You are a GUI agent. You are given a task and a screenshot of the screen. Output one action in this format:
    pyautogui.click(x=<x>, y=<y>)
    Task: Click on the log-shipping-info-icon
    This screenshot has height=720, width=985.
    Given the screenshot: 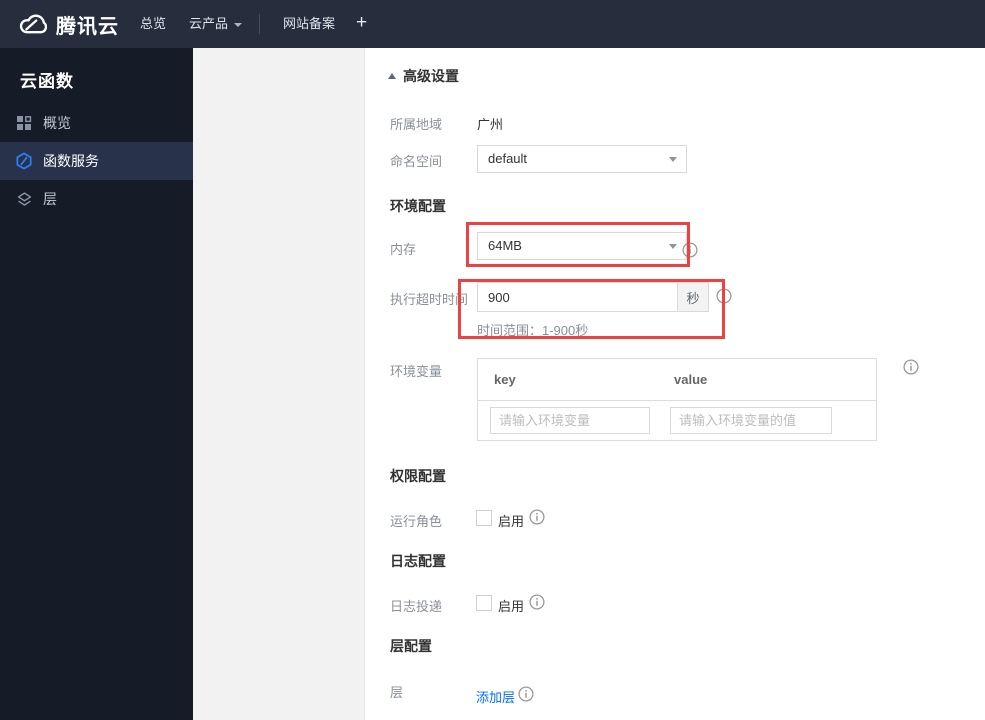 What is the action you would take?
    pyautogui.click(x=537, y=602)
    